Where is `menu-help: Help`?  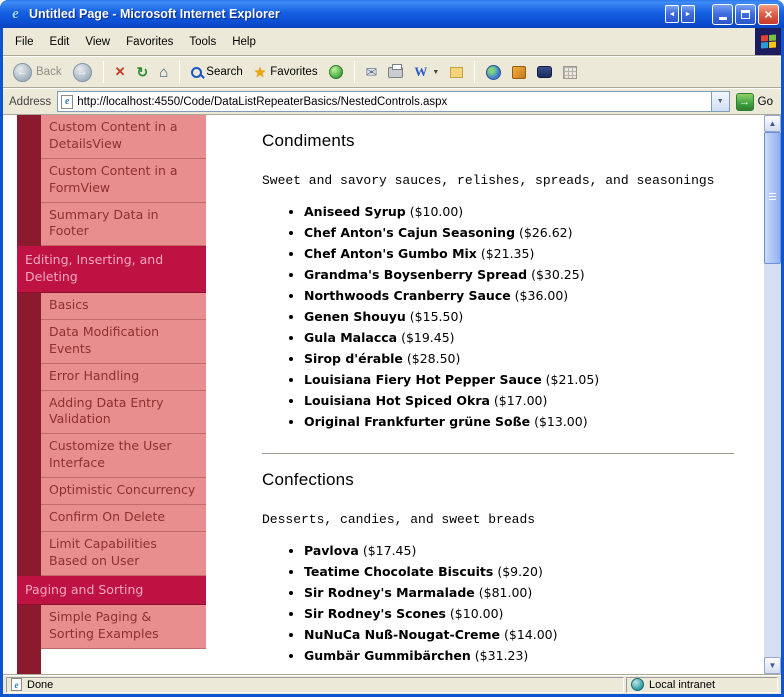 menu-help: Help is located at coordinates (244, 42).